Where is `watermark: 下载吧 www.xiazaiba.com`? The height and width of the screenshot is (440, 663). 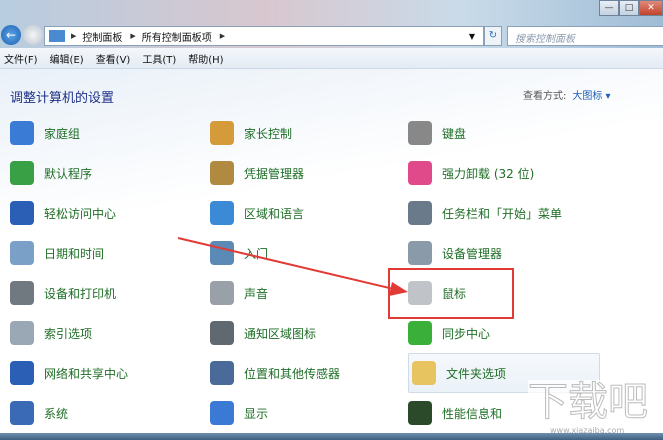 watermark: 下载吧 www.xiazaiba.com is located at coordinates (595, 410).